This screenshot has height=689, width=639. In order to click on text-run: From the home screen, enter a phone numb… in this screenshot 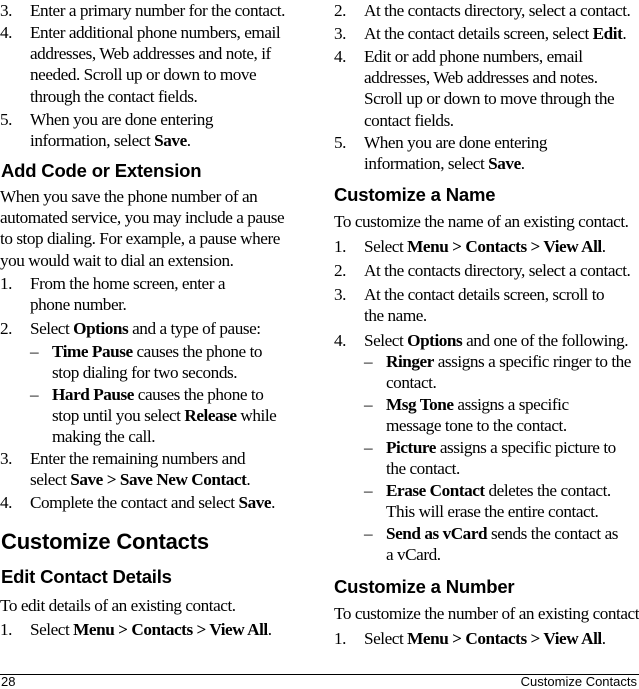, I will do `click(128, 294)`.